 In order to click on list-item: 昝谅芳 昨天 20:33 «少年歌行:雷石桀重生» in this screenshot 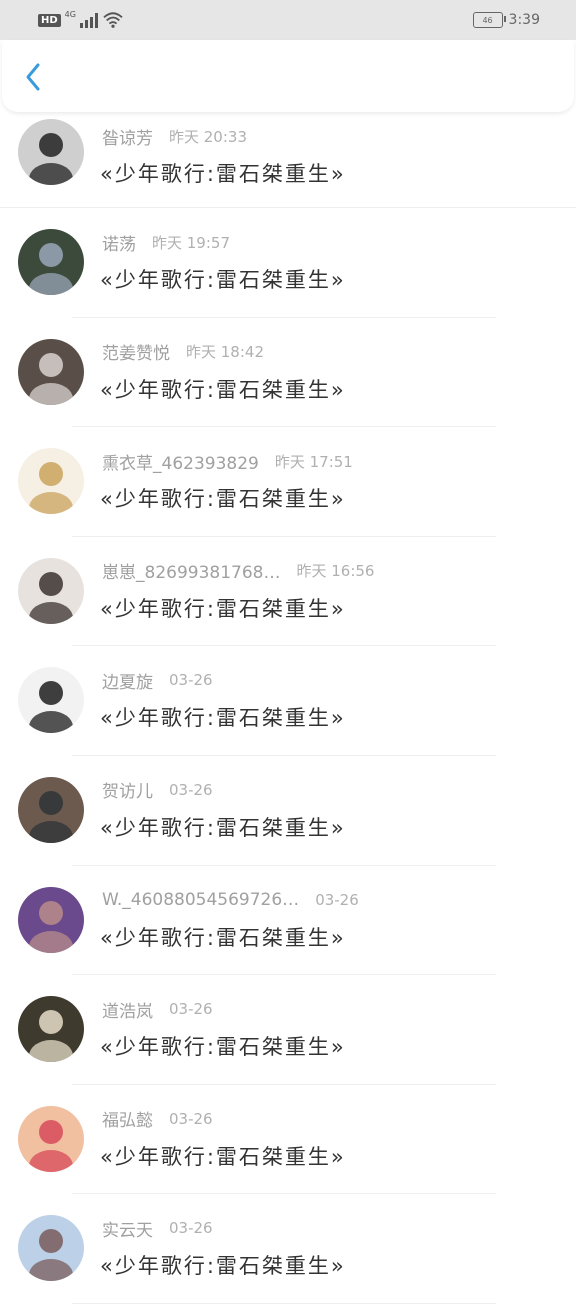, I will do `click(288, 160)`.